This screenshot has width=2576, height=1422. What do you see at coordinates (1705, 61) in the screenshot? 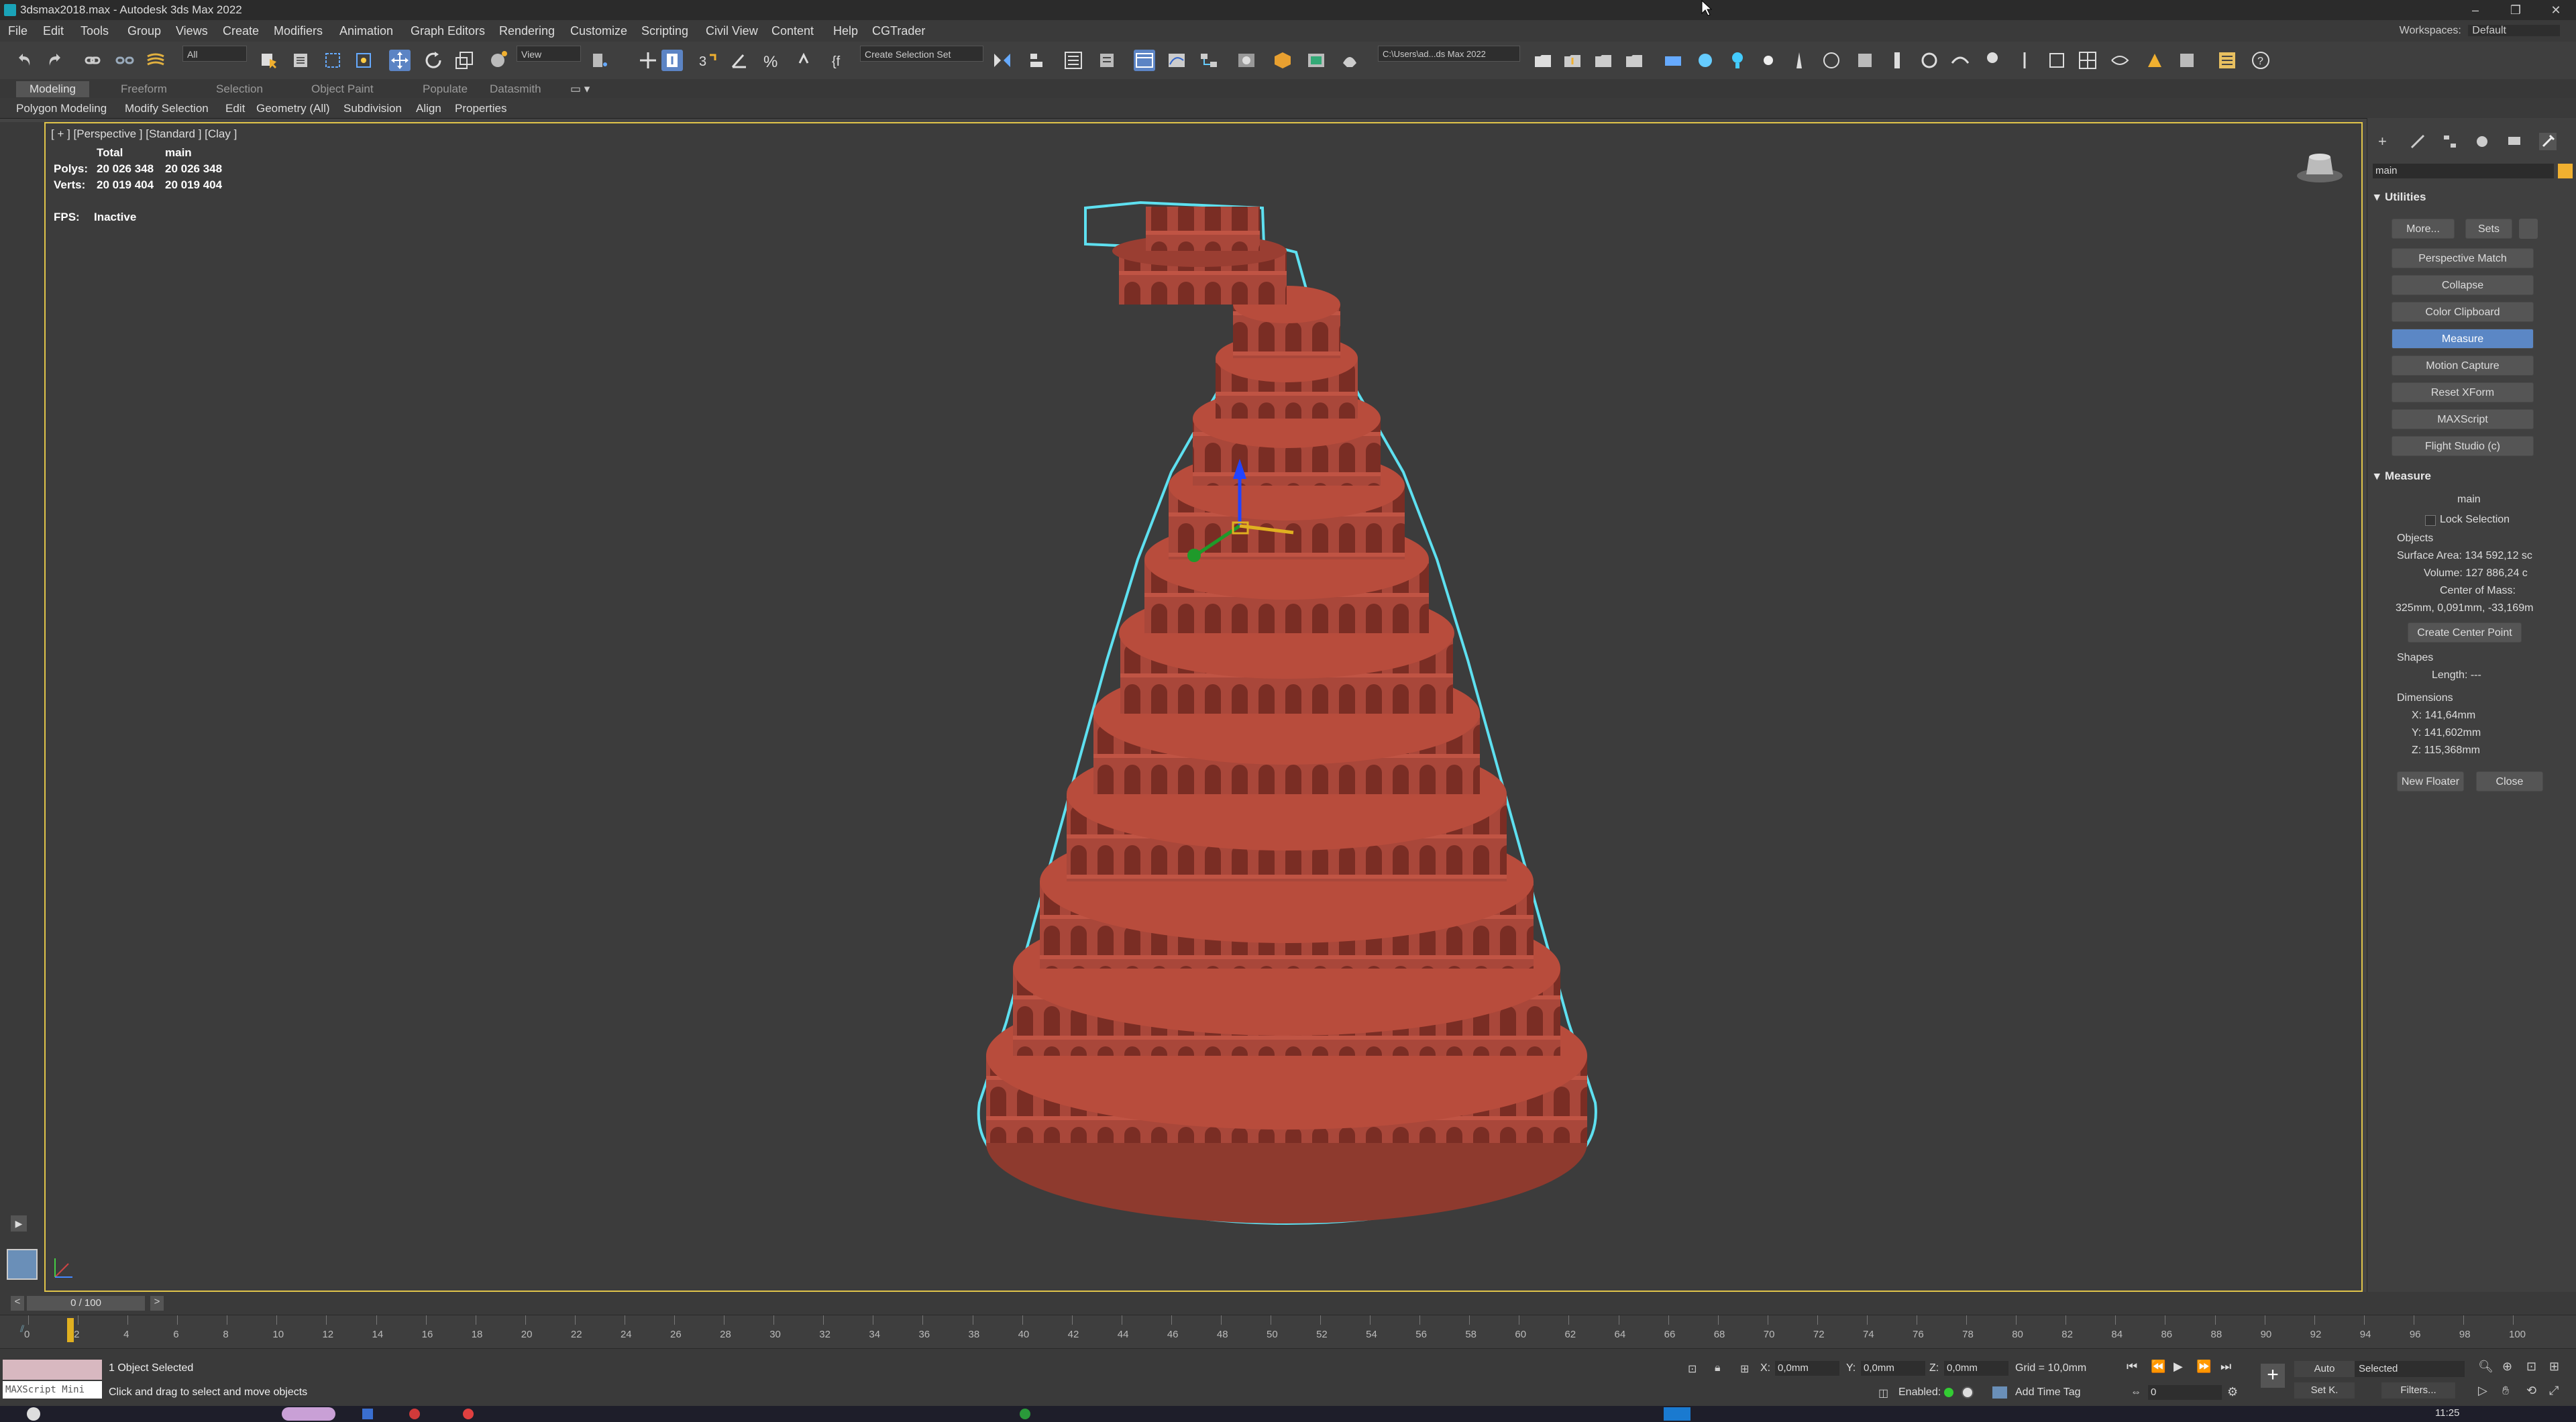
I see `viewport-tool-b-icon` at bounding box center [1705, 61].